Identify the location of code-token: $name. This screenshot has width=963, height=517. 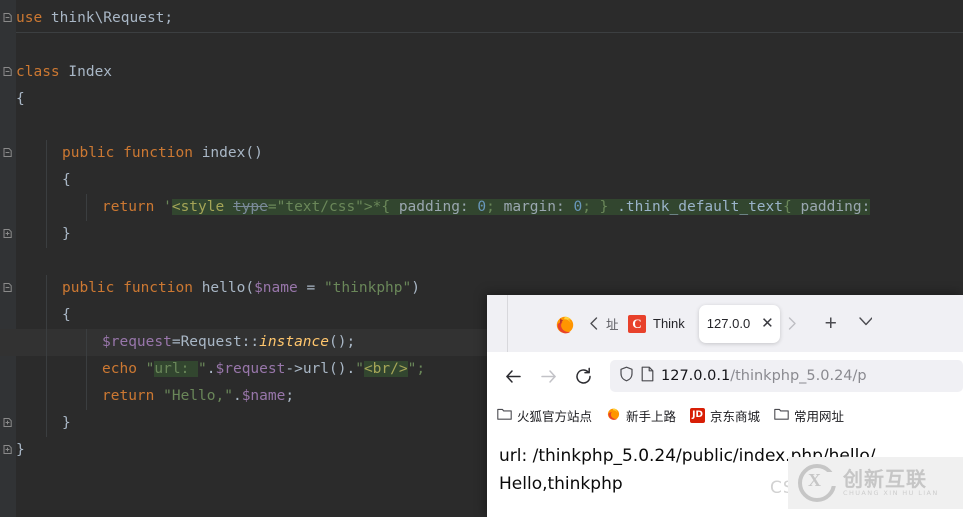
(263, 396).